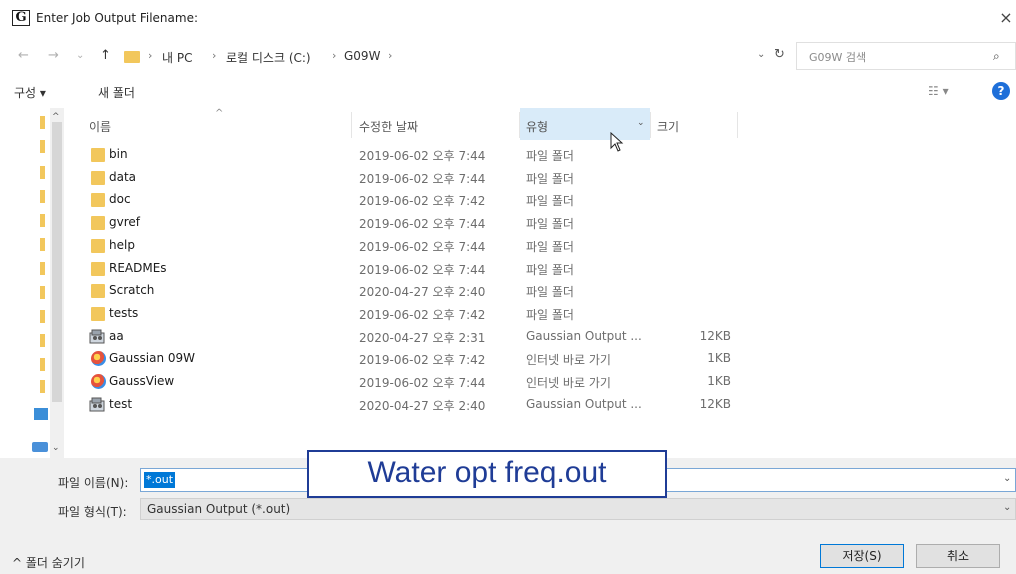 This screenshot has height=574, width=1016. What do you see at coordinates (30, 92) in the screenshot?
I see `organize-button: 구성 ▾` at bounding box center [30, 92].